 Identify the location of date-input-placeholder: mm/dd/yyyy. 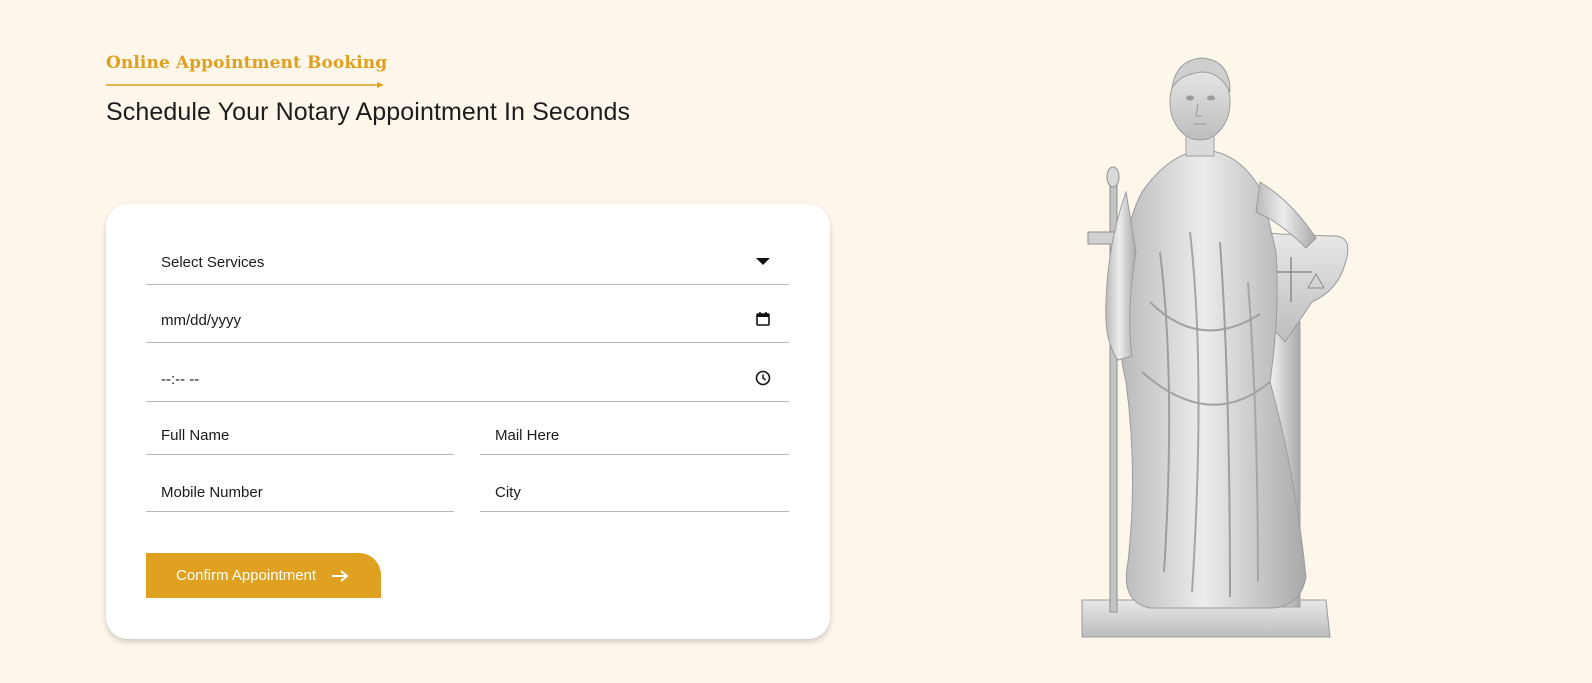
(201, 320).